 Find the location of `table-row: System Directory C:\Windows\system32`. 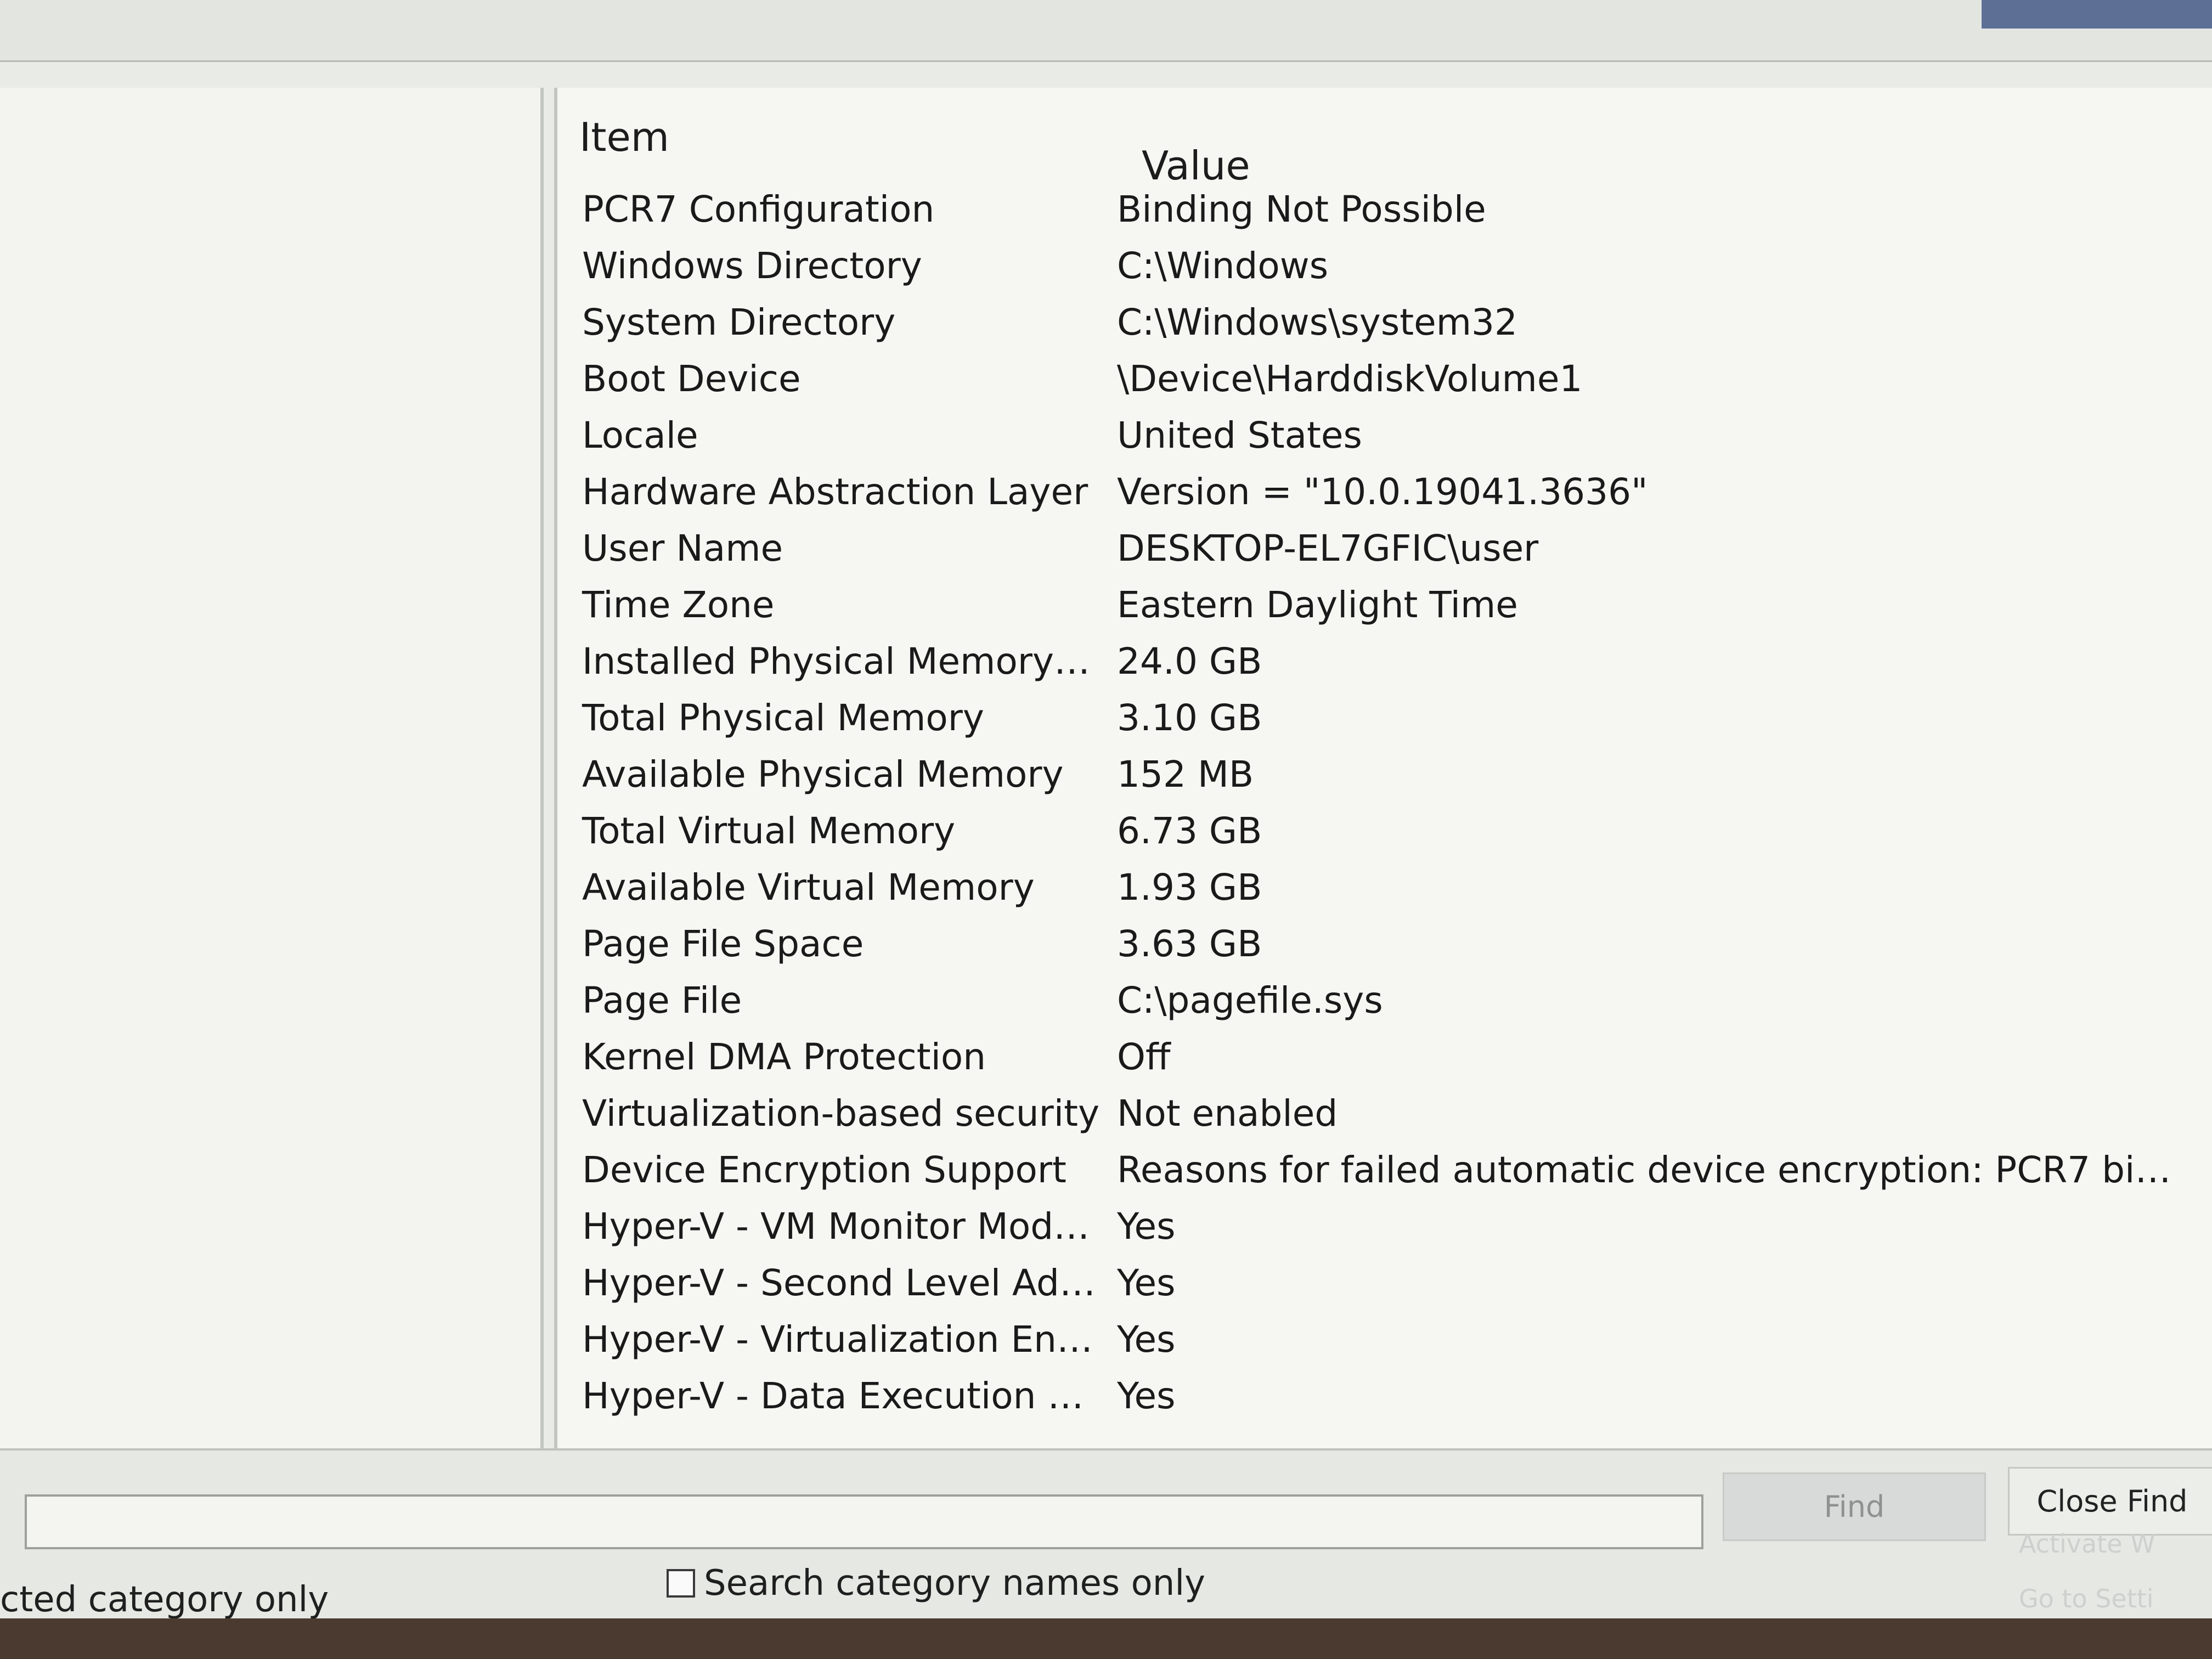

table-row: System Directory C:\Windows\system32 is located at coordinates (1384, 322).